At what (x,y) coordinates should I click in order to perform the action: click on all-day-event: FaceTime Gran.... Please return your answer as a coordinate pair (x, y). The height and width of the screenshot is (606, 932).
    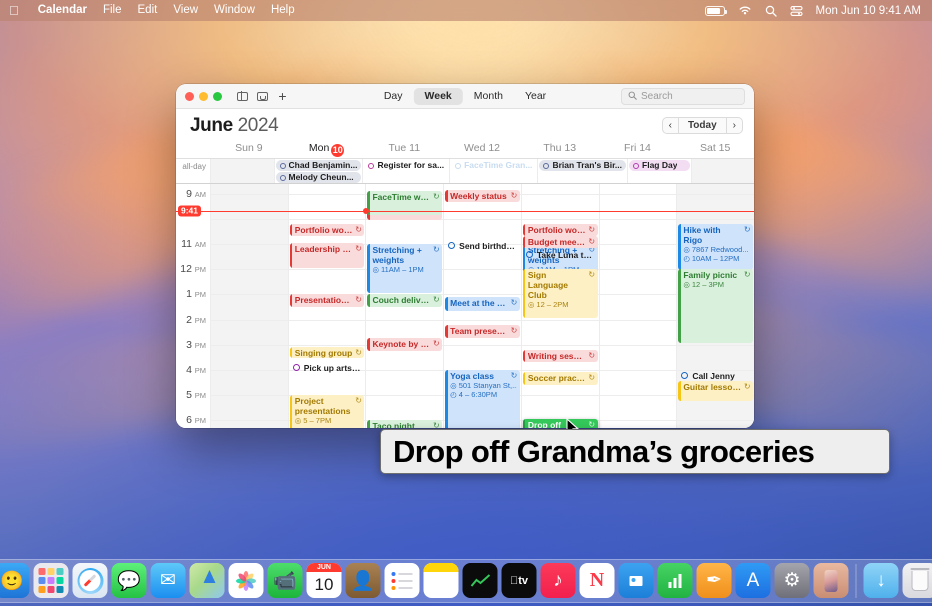
    Looking at the image, I should click on (494, 165).